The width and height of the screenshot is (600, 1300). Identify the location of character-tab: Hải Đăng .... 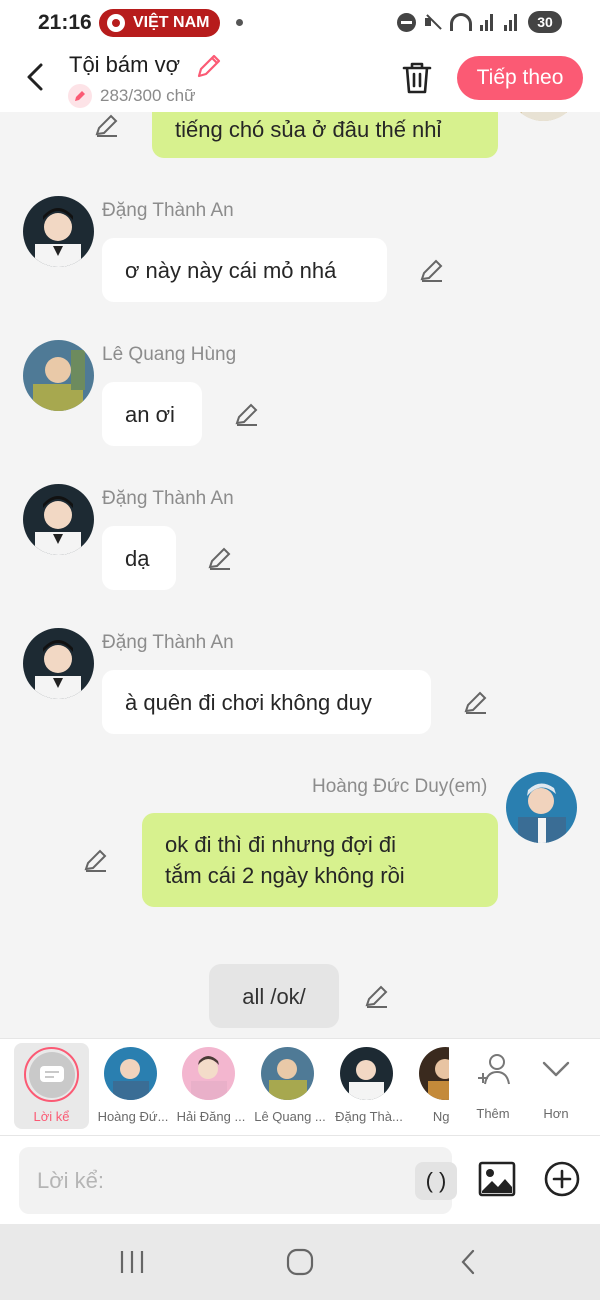
(212, 1086).